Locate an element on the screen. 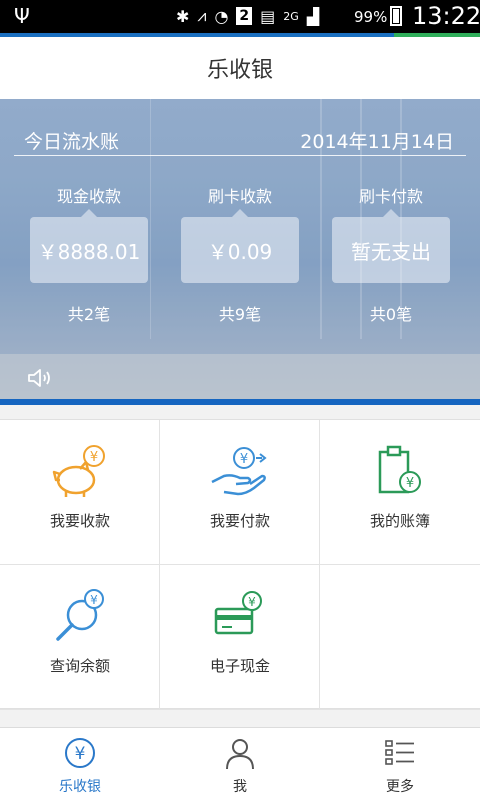 Image resolution: width=480 pixels, height=800 pixels. make-payment-tile: ¥ 我要付款 is located at coordinates (240, 492).